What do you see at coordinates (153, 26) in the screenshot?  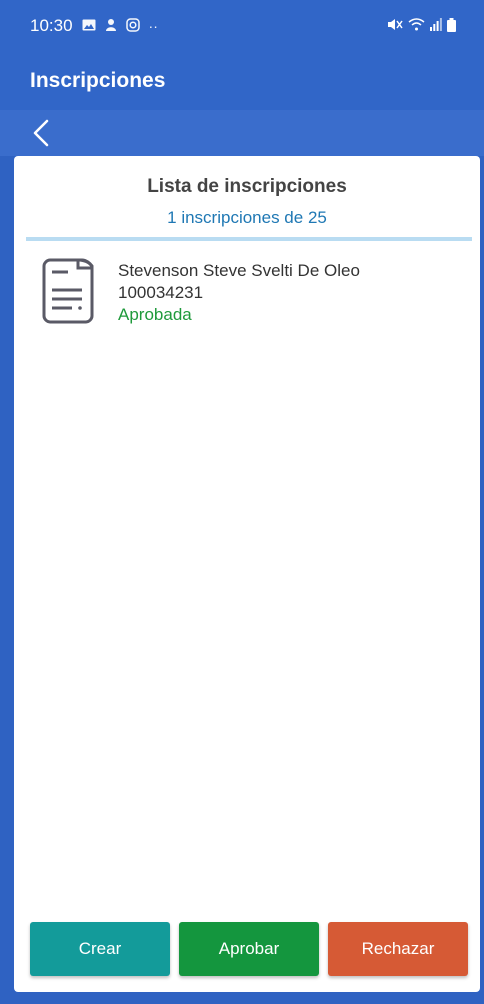 I see `more-dots-icon: ··` at bounding box center [153, 26].